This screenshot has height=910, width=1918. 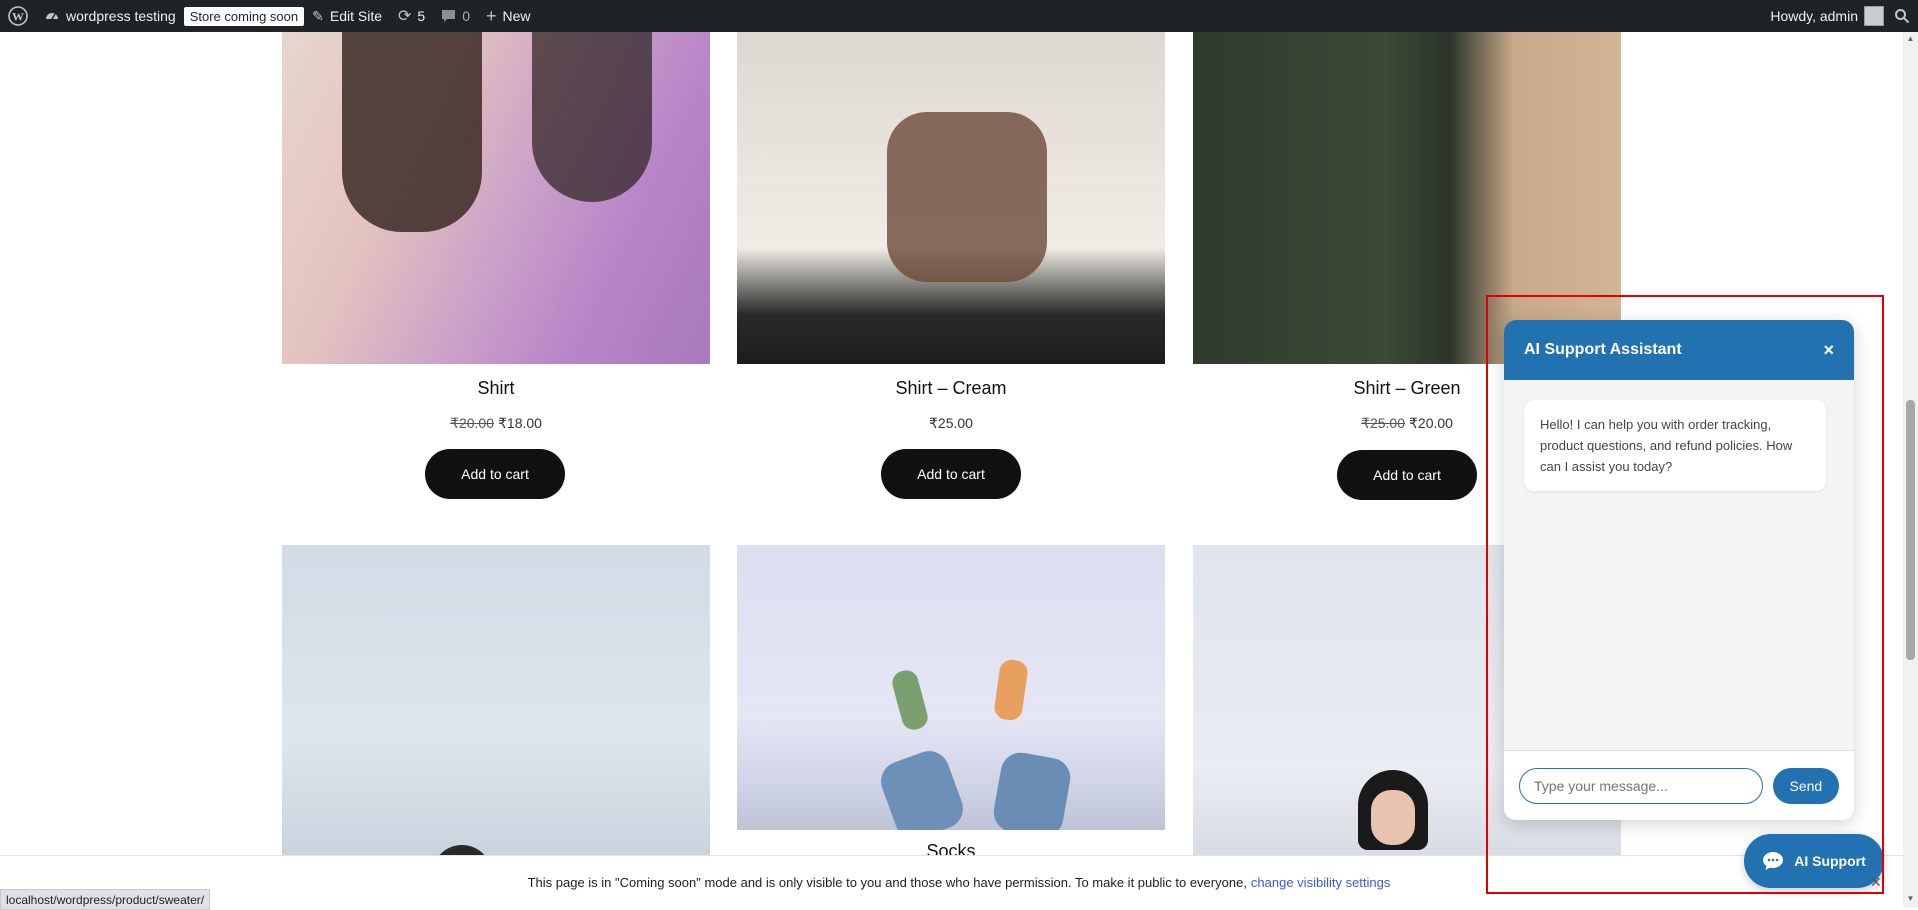 I want to click on edit-site-label: Edit Site, so click(x=355, y=16).